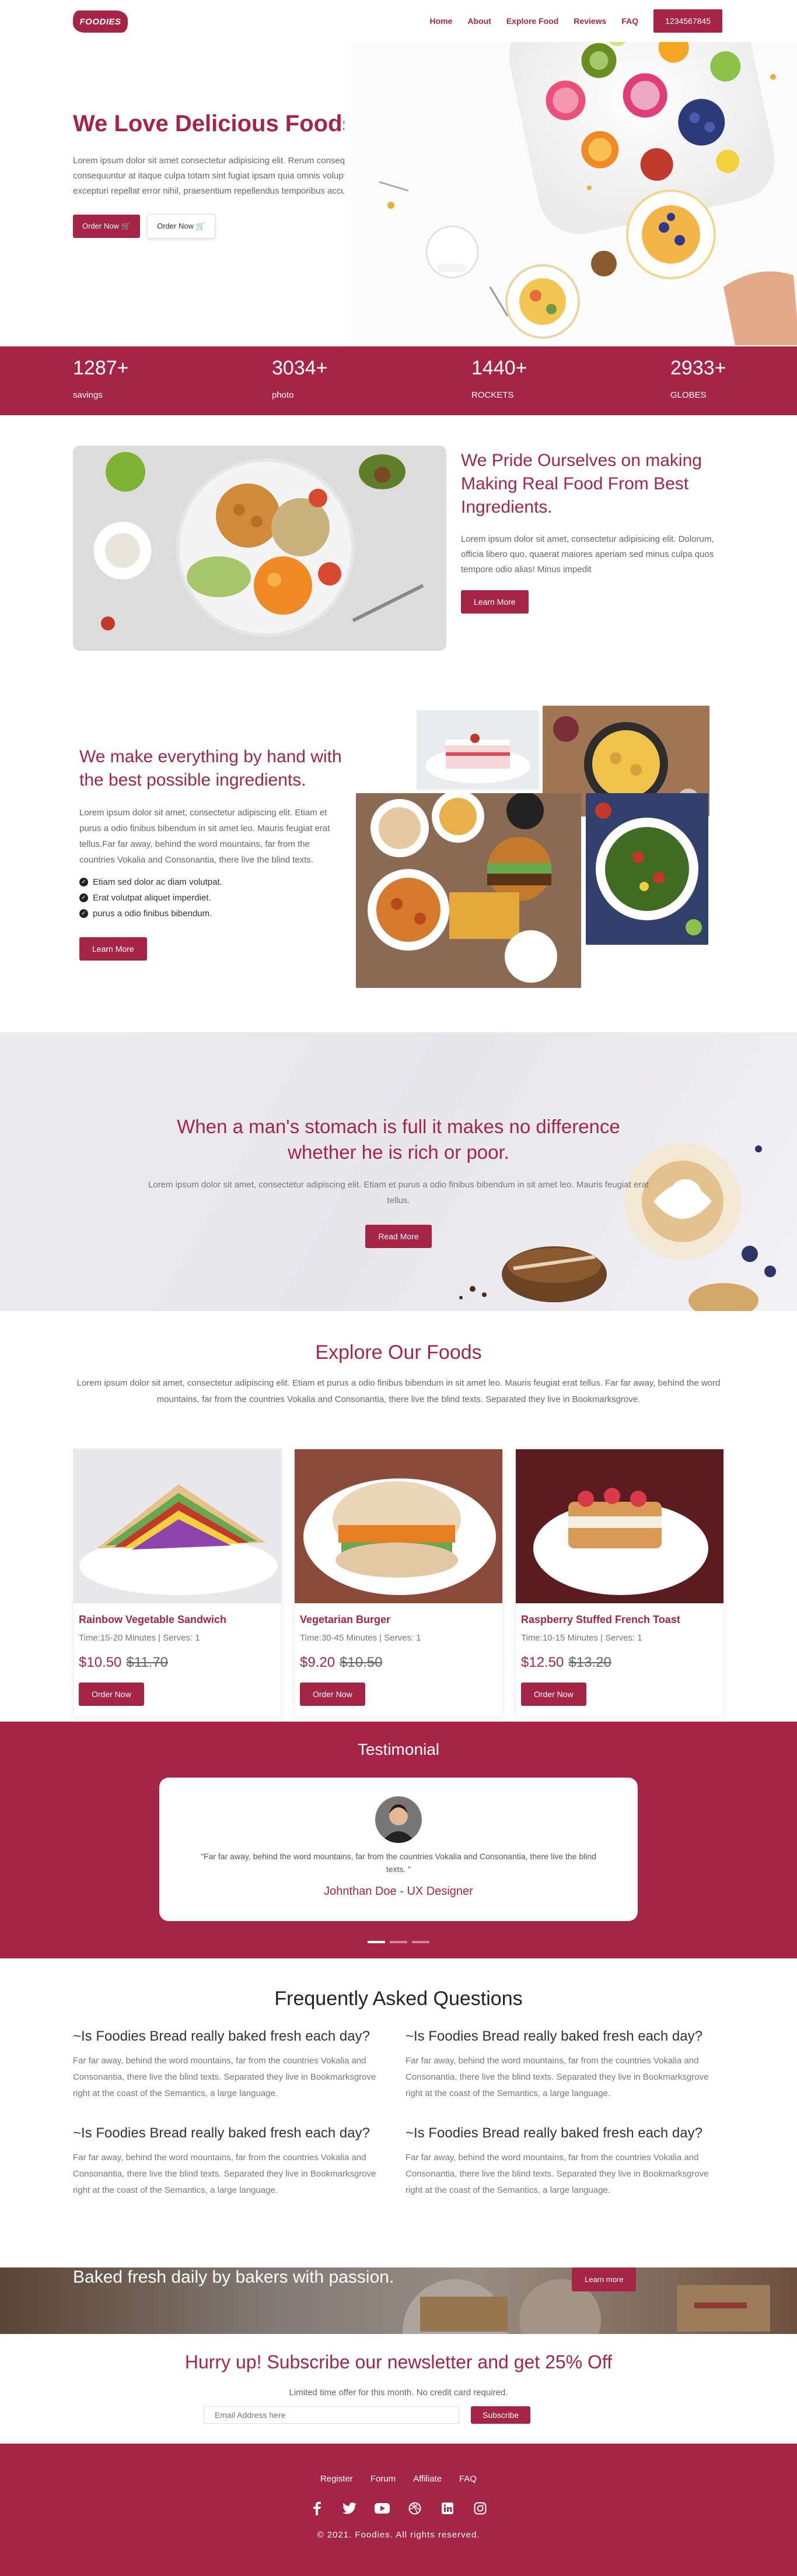 The height and width of the screenshot is (2576, 797). Describe the element at coordinates (441, 21) in the screenshot. I see `nav-home: Home` at that location.